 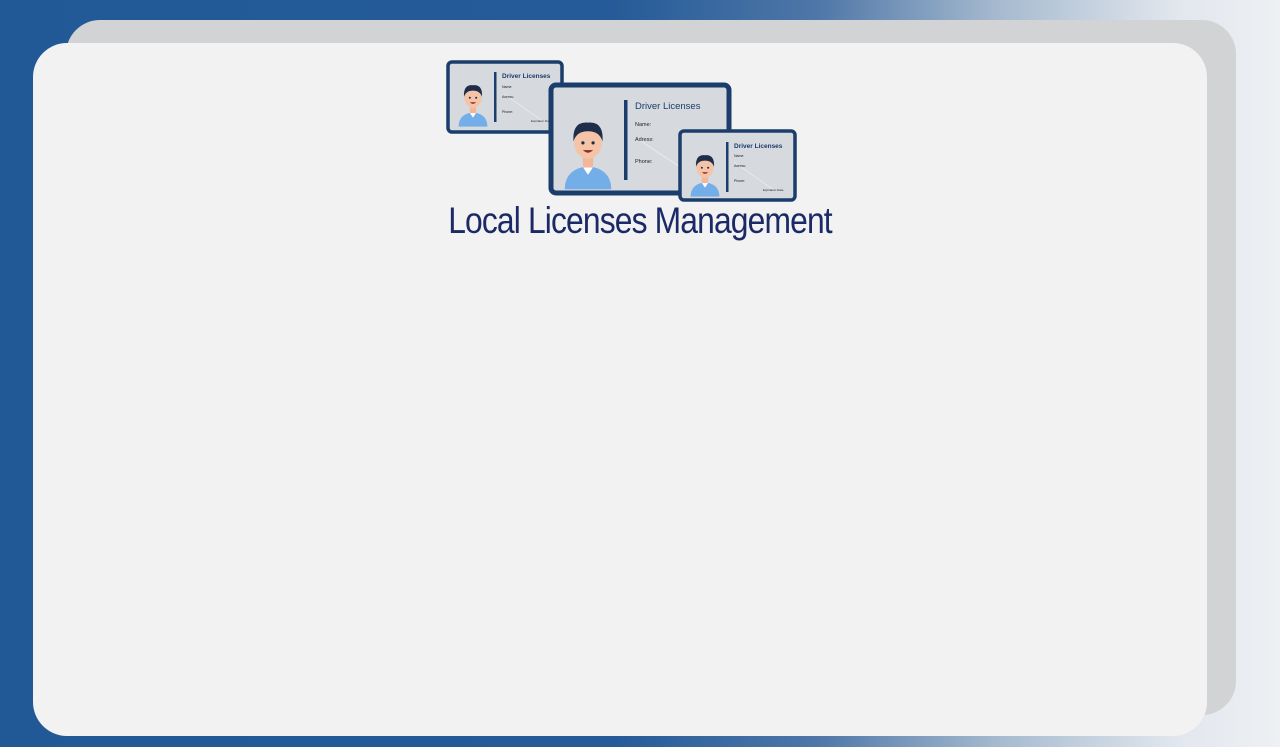 What do you see at coordinates (640, 220) in the screenshot?
I see `page-title: Local Licenses Management` at bounding box center [640, 220].